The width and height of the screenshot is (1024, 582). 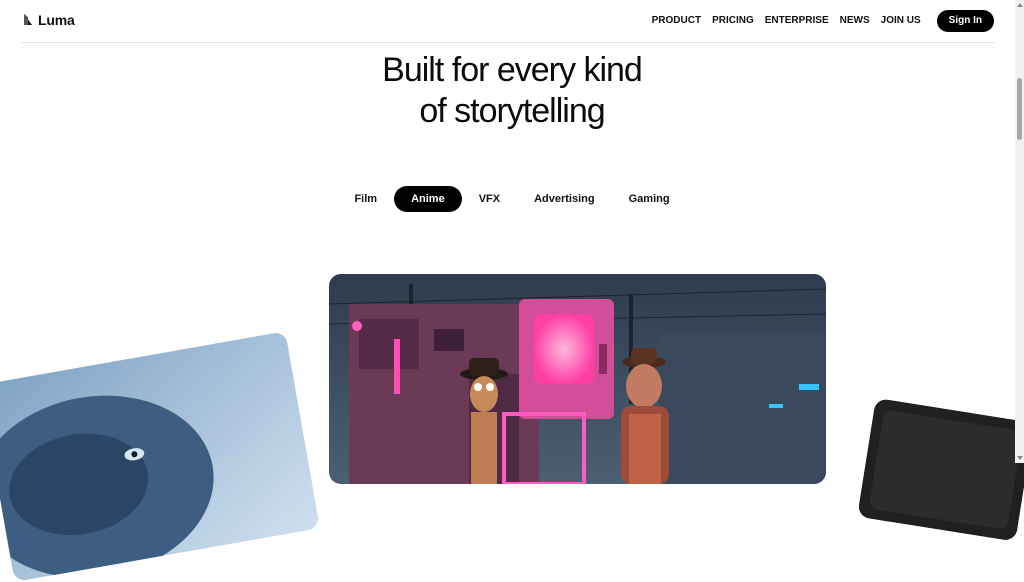 What do you see at coordinates (512, 111) in the screenshot?
I see `hero-line-2: of storytelling` at bounding box center [512, 111].